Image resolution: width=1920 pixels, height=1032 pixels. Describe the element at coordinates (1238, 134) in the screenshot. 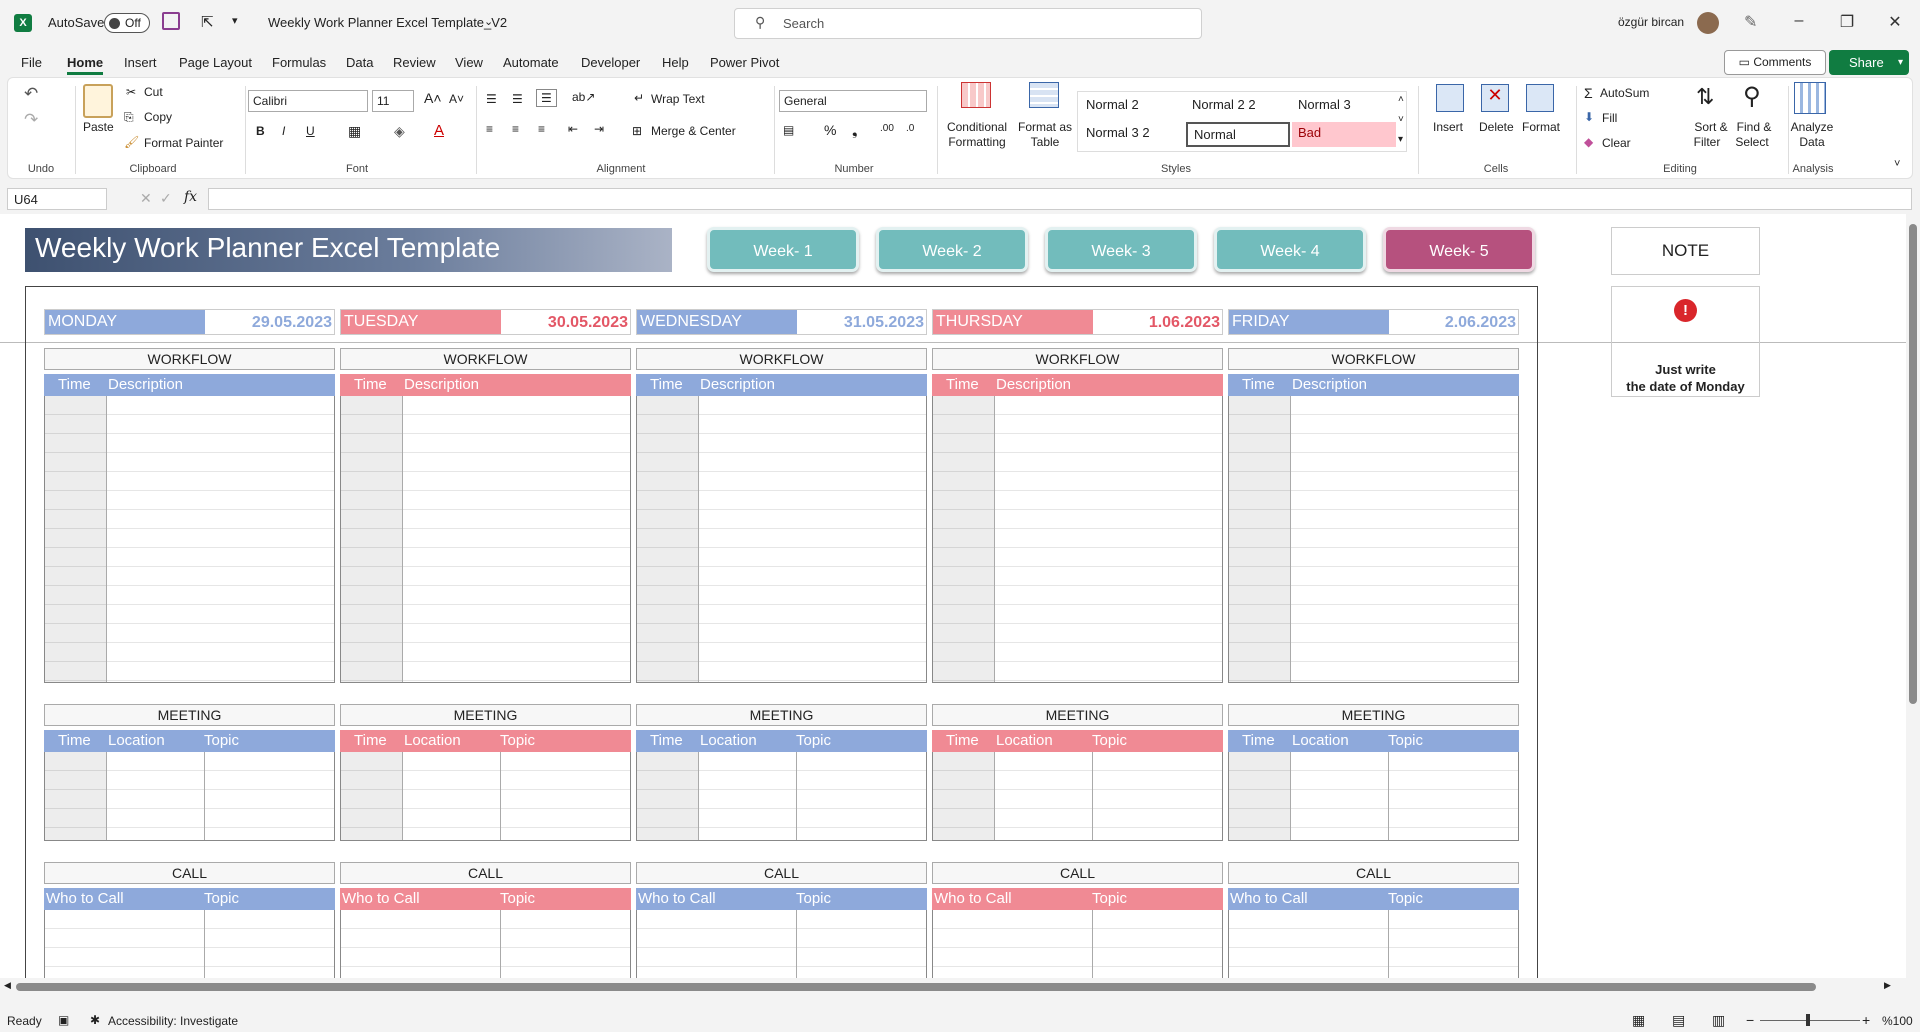

I see `style-normal: Normal` at that location.